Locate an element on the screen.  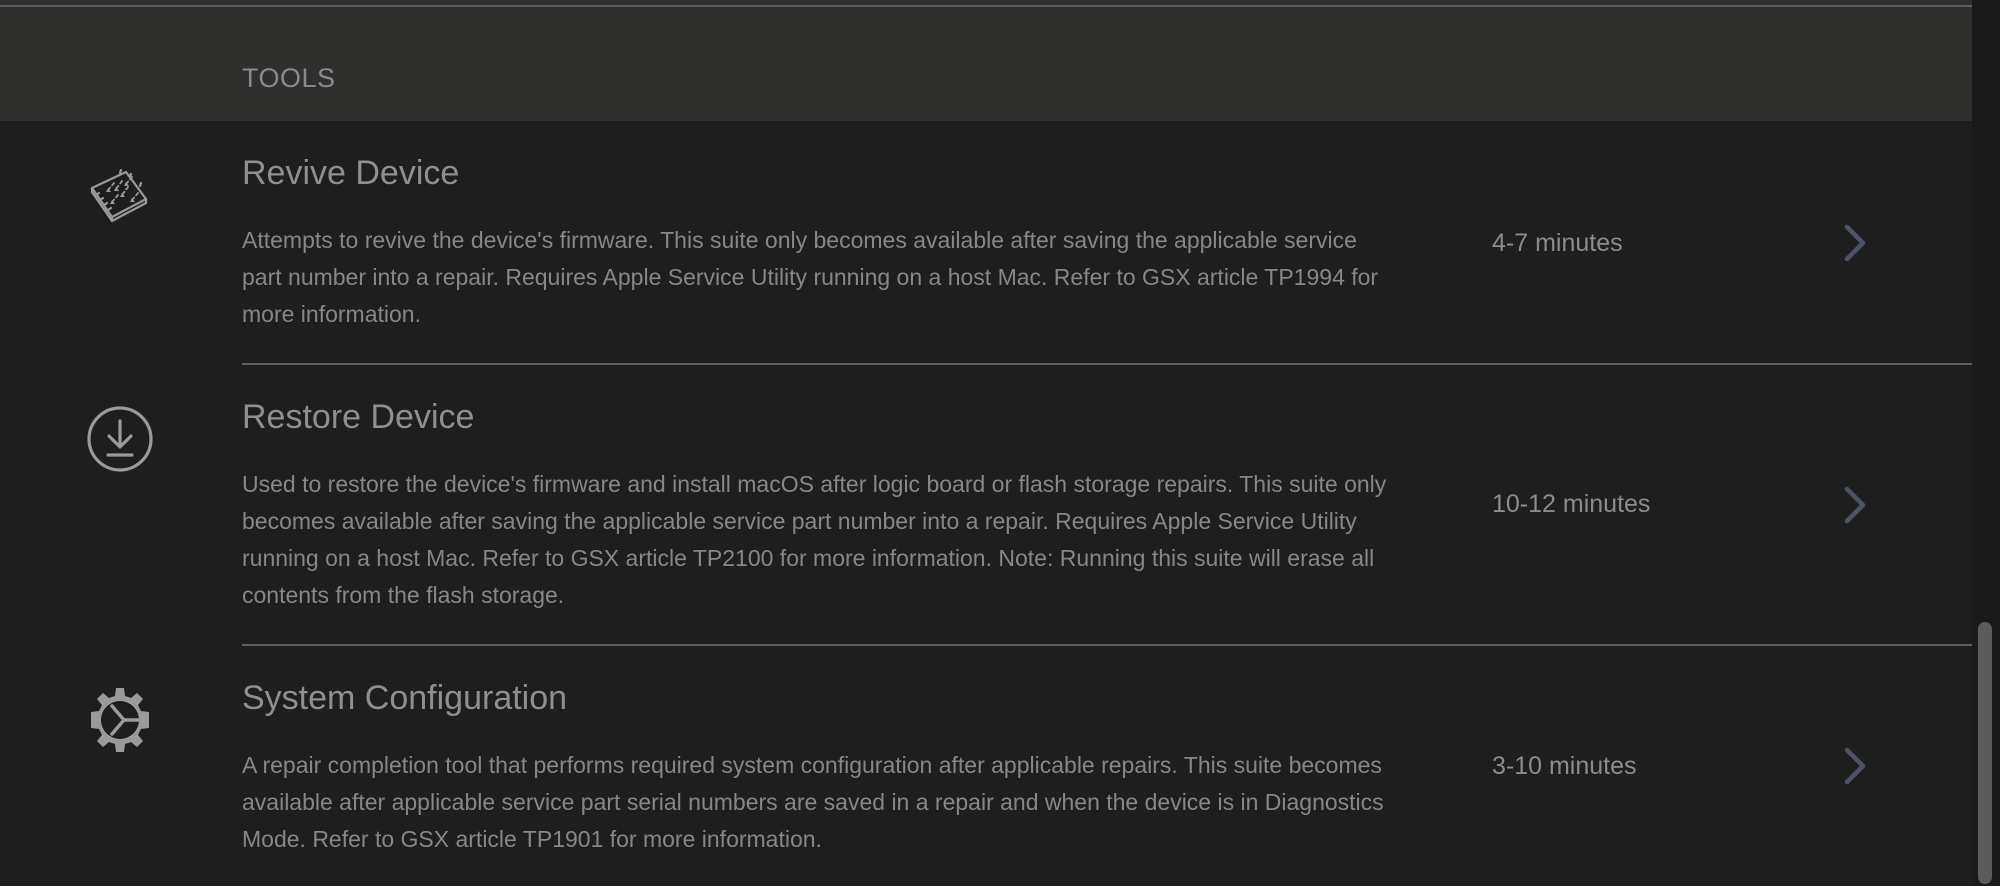
tool-title: Revive Device is located at coordinates (351, 173).